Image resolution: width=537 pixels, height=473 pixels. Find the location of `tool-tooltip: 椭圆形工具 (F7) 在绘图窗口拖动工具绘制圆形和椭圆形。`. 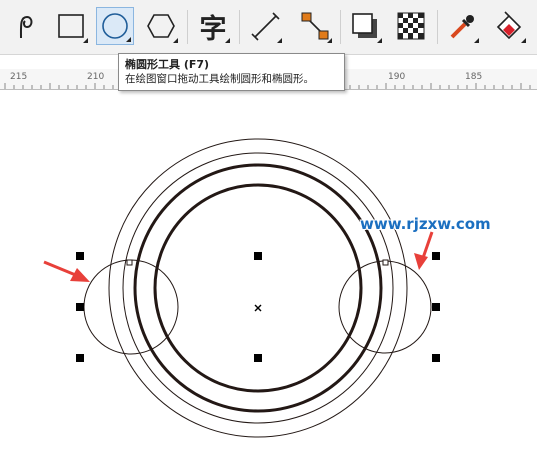

tool-tooltip: 椭圆形工具 (F7) 在绘图窗口拖动工具绘制圆形和椭圆形。 is located at coordinates (231, 72).